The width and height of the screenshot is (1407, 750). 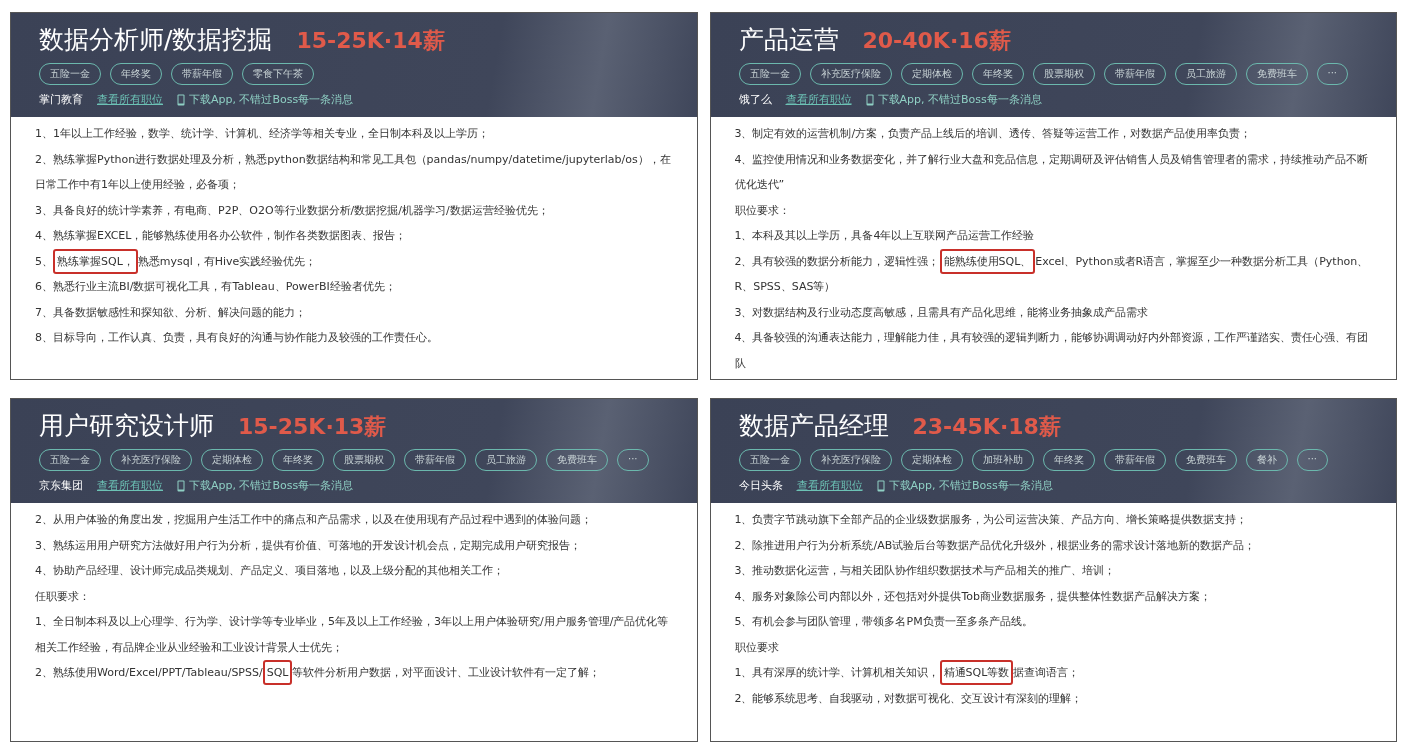 What do you see at coordinates (1053, 274) in the screenshot?
I see `requirement-line: 2、具有较强的数据分析能力，逻辑性强； 能熟练使用SQL、 Excel、Python或者R语言，掌握至少一种数据分析工具（Python、R、SPSS、SAS等）` at bounding box center [1053, 274].